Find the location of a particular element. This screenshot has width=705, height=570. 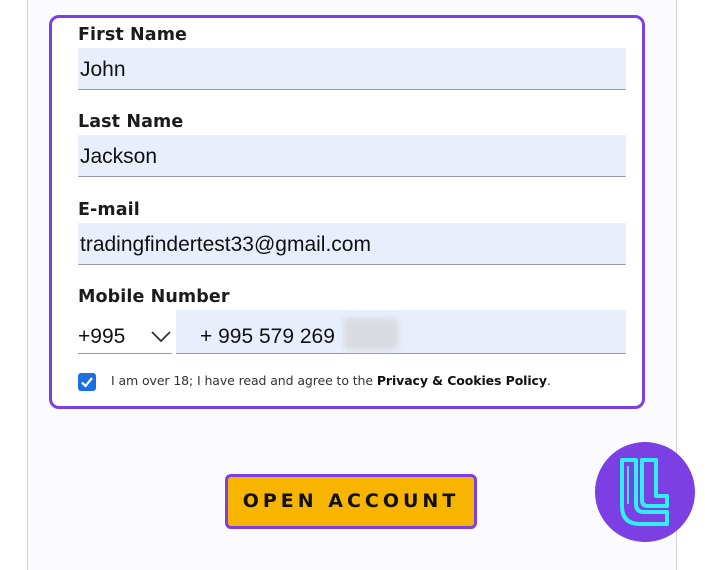

last-name-input: Jackson is located at coordinates (352, 156).